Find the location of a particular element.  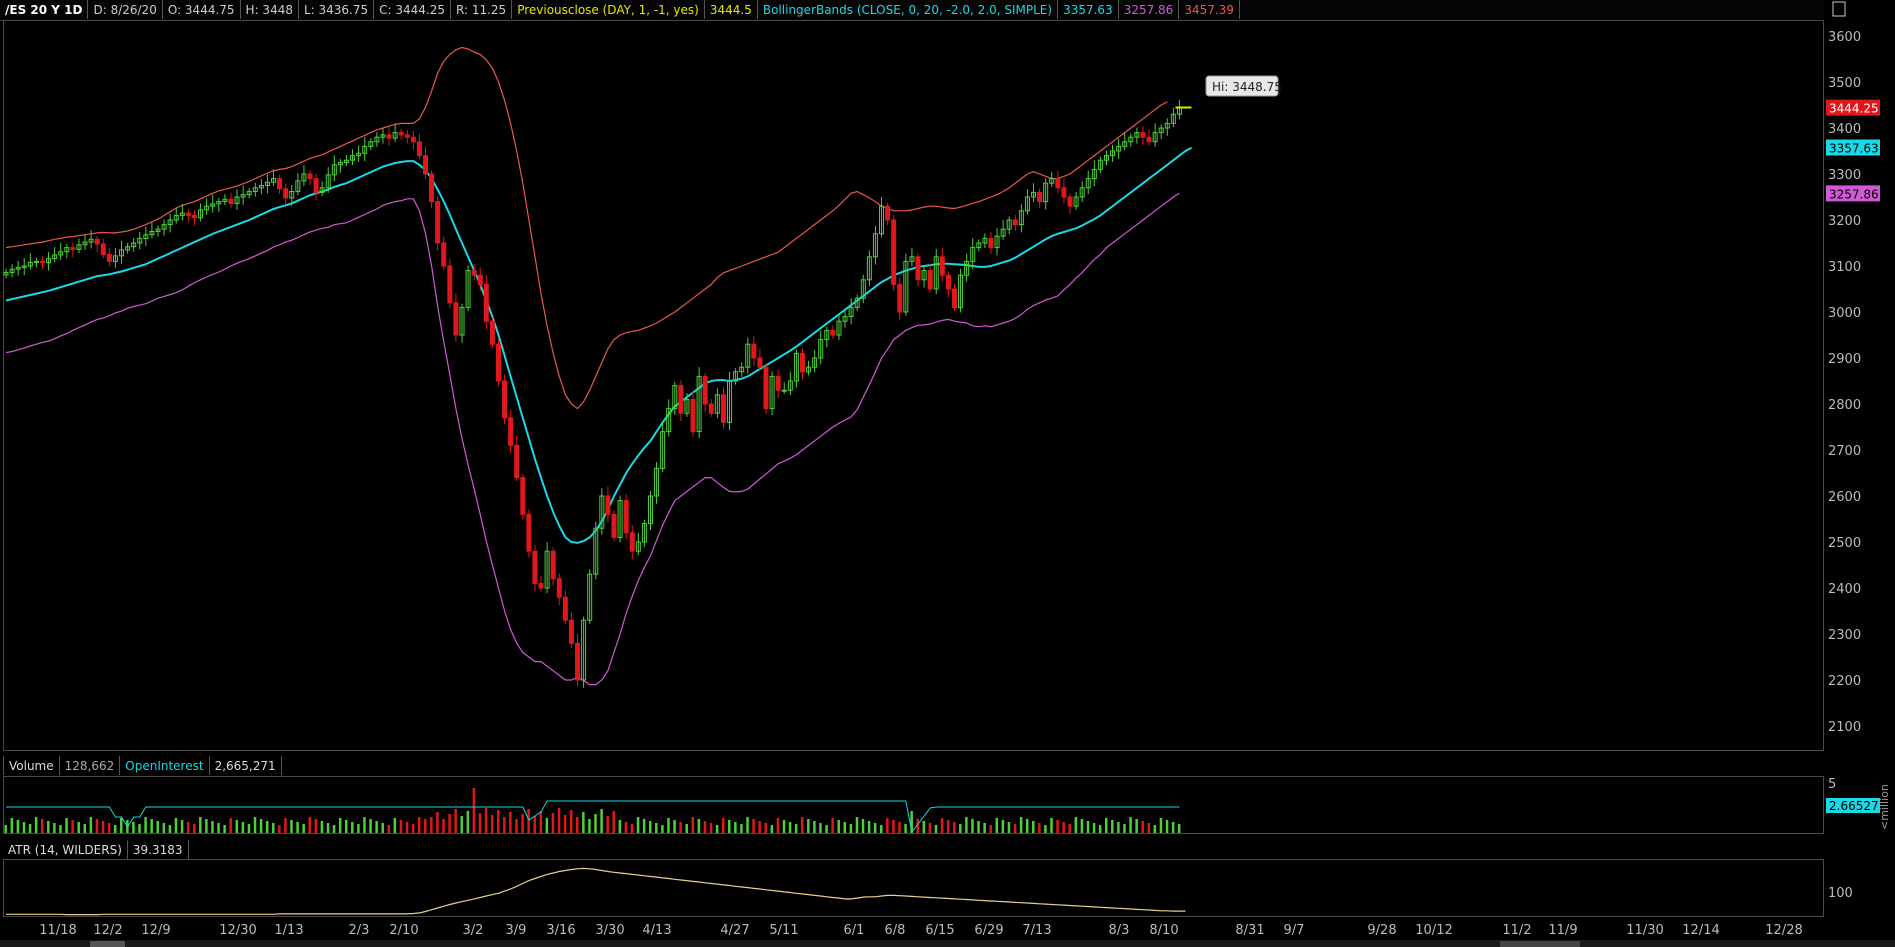

x-axis-tick: 12/14 is located at coordinates (1700, 930).